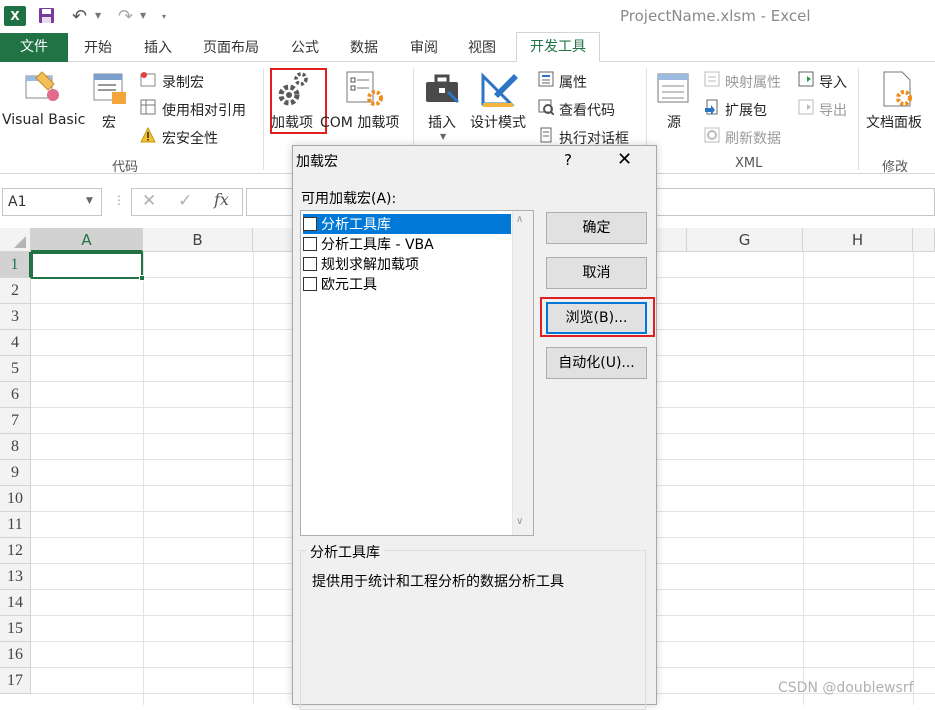  I want to click on warning-icon, so click(148, 135).